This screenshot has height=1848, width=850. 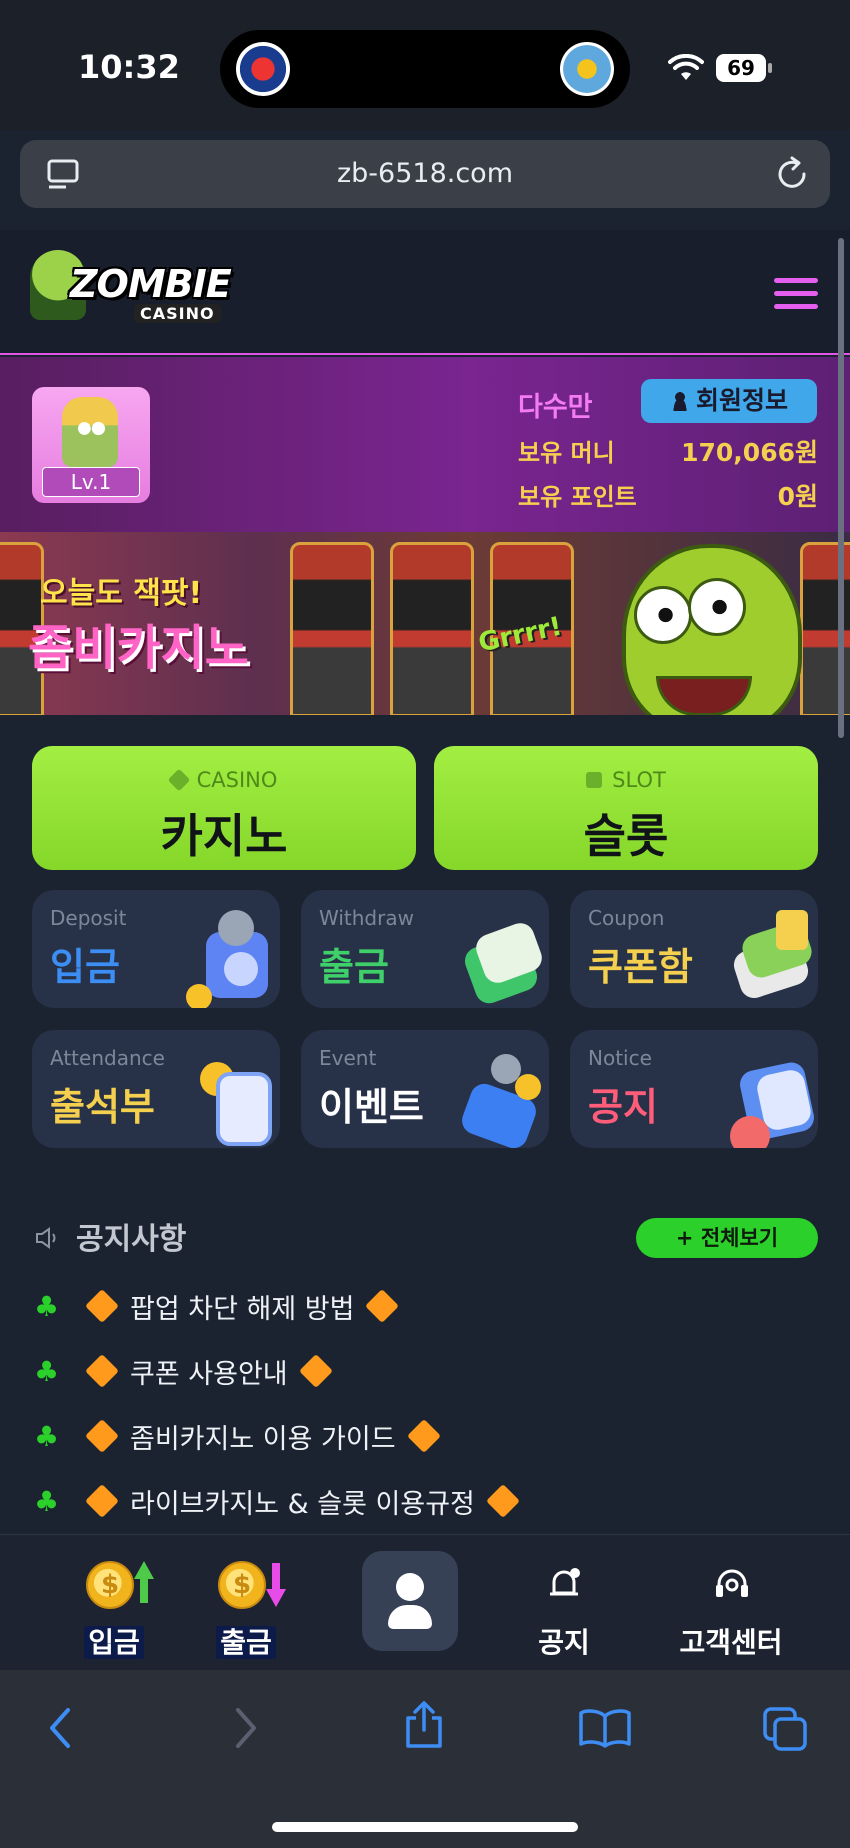 I want to click on hamburger-menu-icon, so click(x=796, y=294).